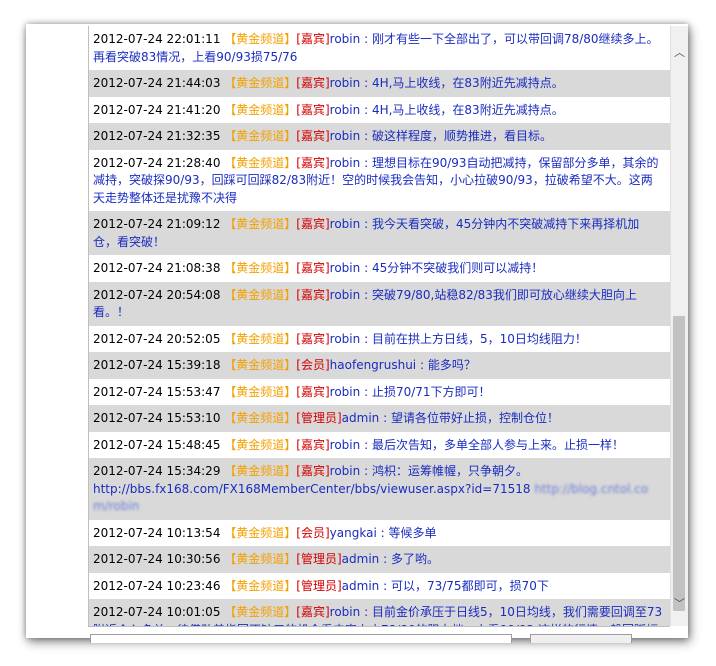  I want to click on message-text: 等候多单, so click(412, 532).